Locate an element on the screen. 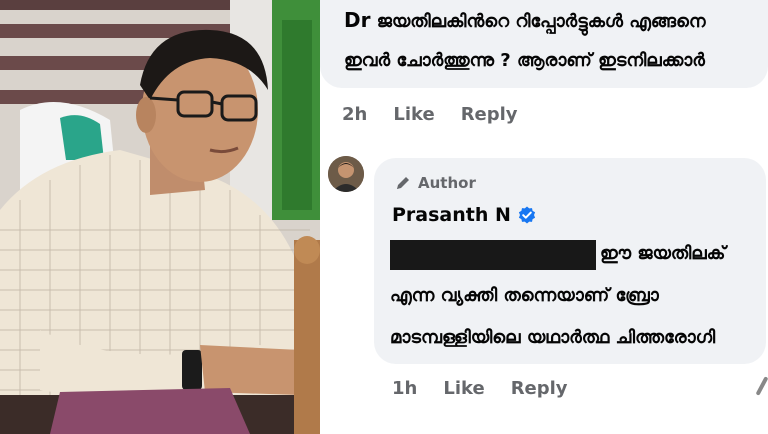 Image resolution: width=768 pixels, height=434 pixels. avatar-image is located at coordinates (346, 174).